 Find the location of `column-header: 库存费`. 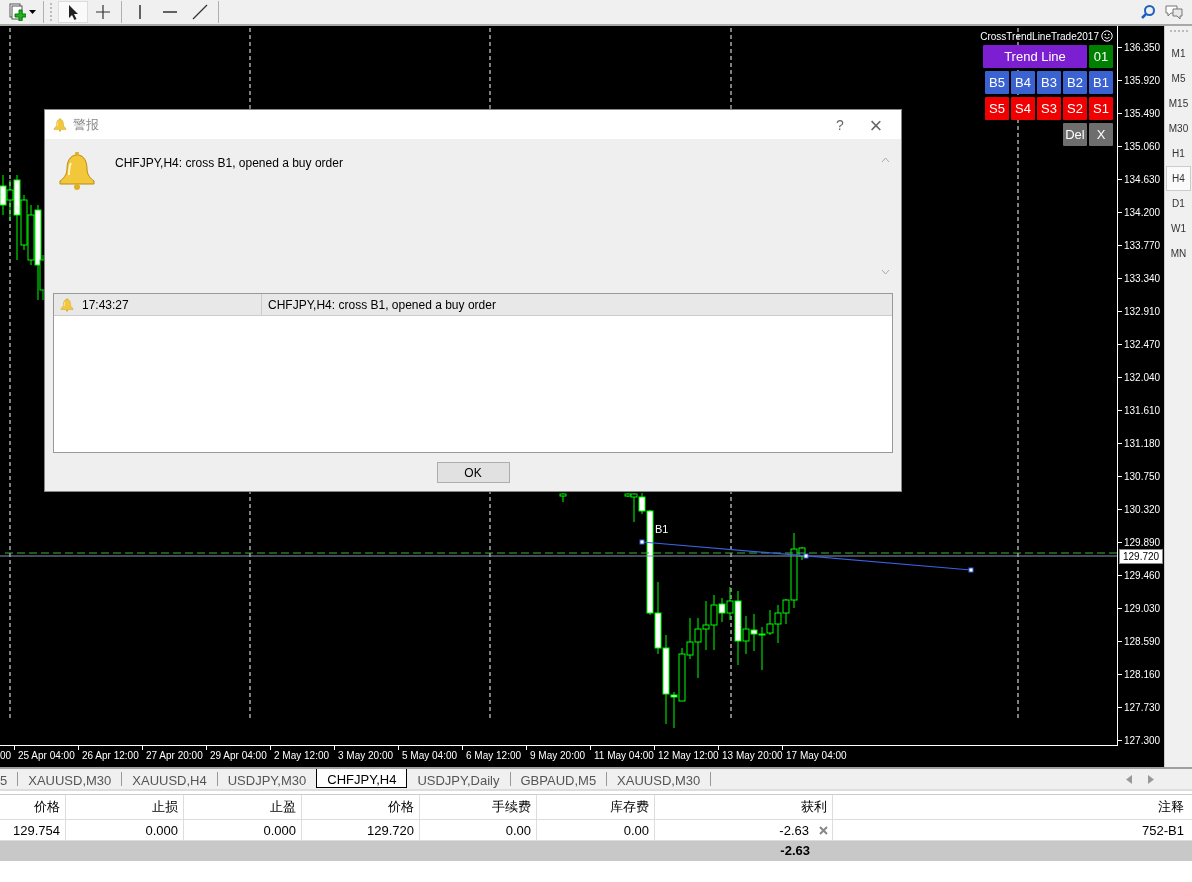

column-header: 库存费 is located at coordinates (596, 807).